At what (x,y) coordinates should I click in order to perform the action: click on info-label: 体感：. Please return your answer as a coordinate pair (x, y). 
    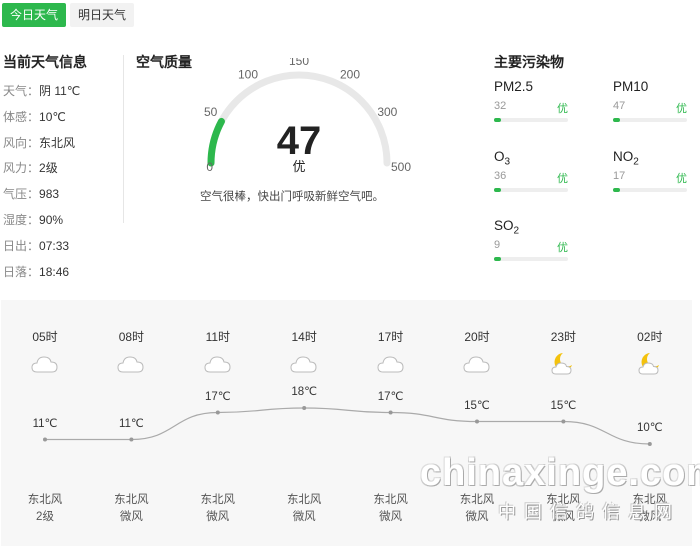
    Looking at the image, I should click on (21, 116).